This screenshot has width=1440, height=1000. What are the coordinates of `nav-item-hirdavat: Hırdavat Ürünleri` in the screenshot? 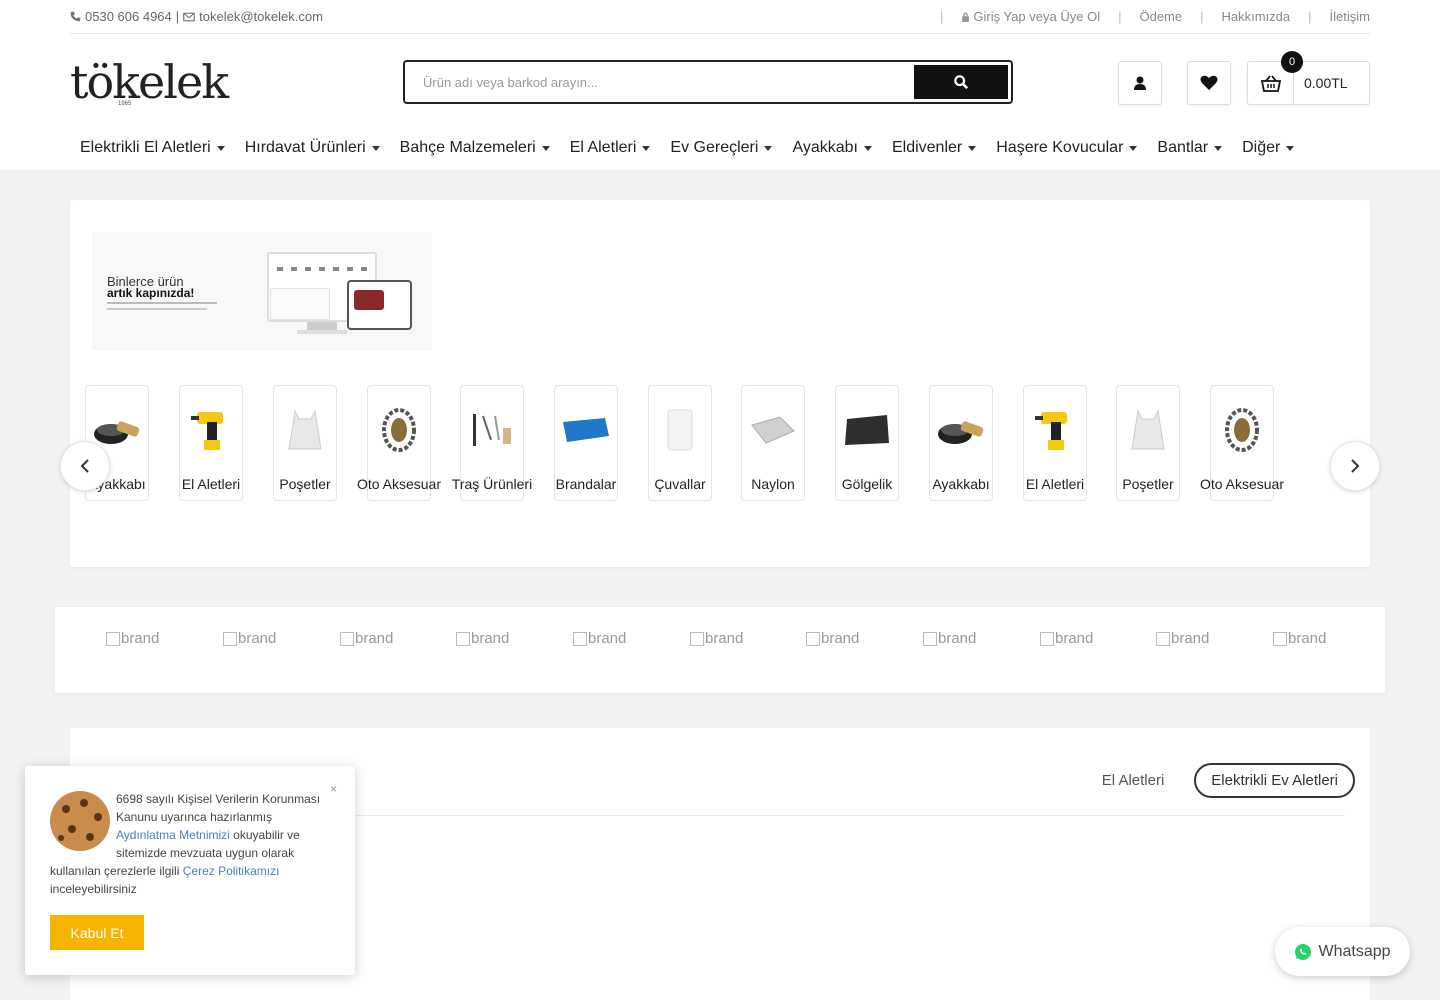 It's located at (312, 148).